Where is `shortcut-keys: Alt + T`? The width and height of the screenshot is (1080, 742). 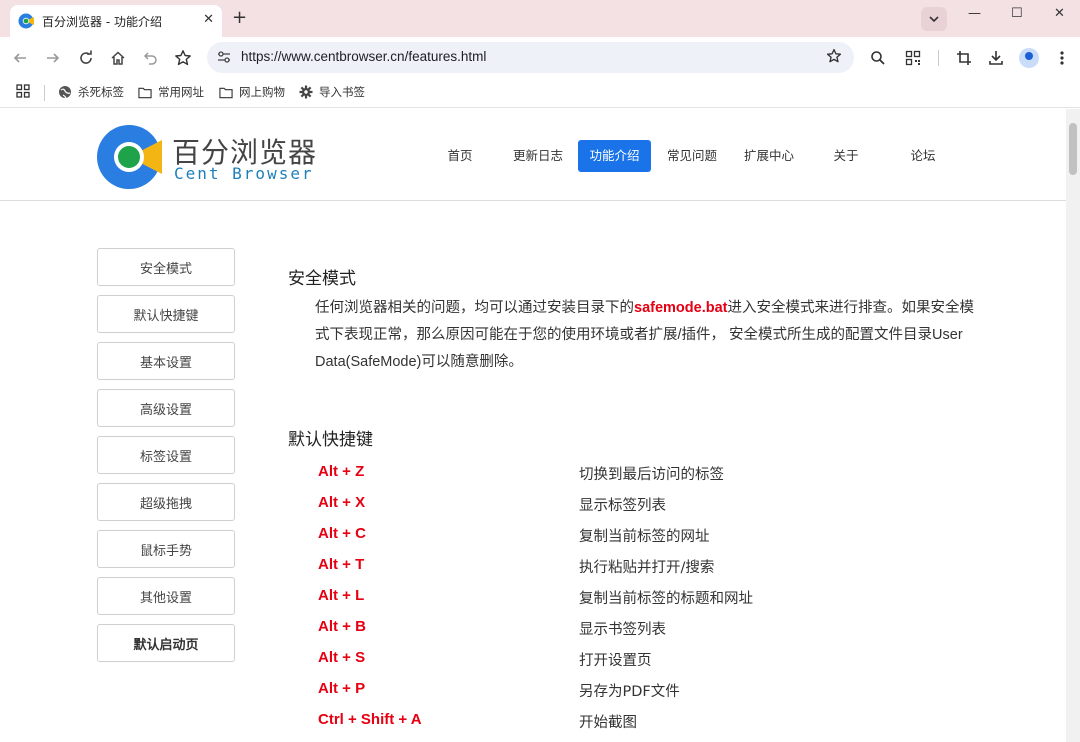
shortcut-keys: Alt + T is located at coordinates (341, 564).